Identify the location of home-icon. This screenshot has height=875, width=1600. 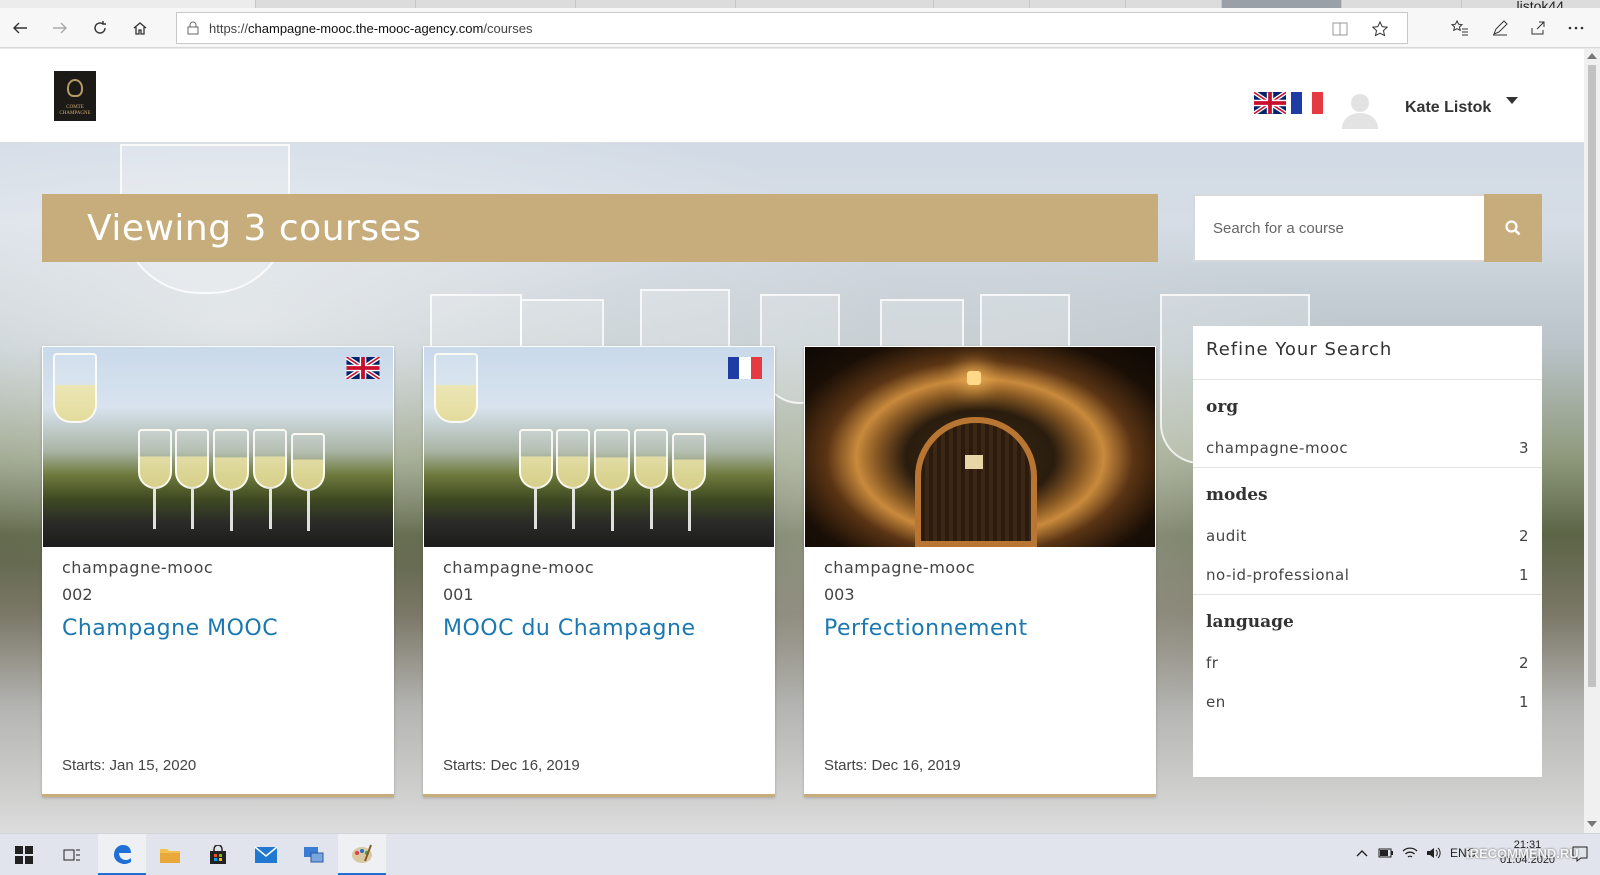
(140, 28).